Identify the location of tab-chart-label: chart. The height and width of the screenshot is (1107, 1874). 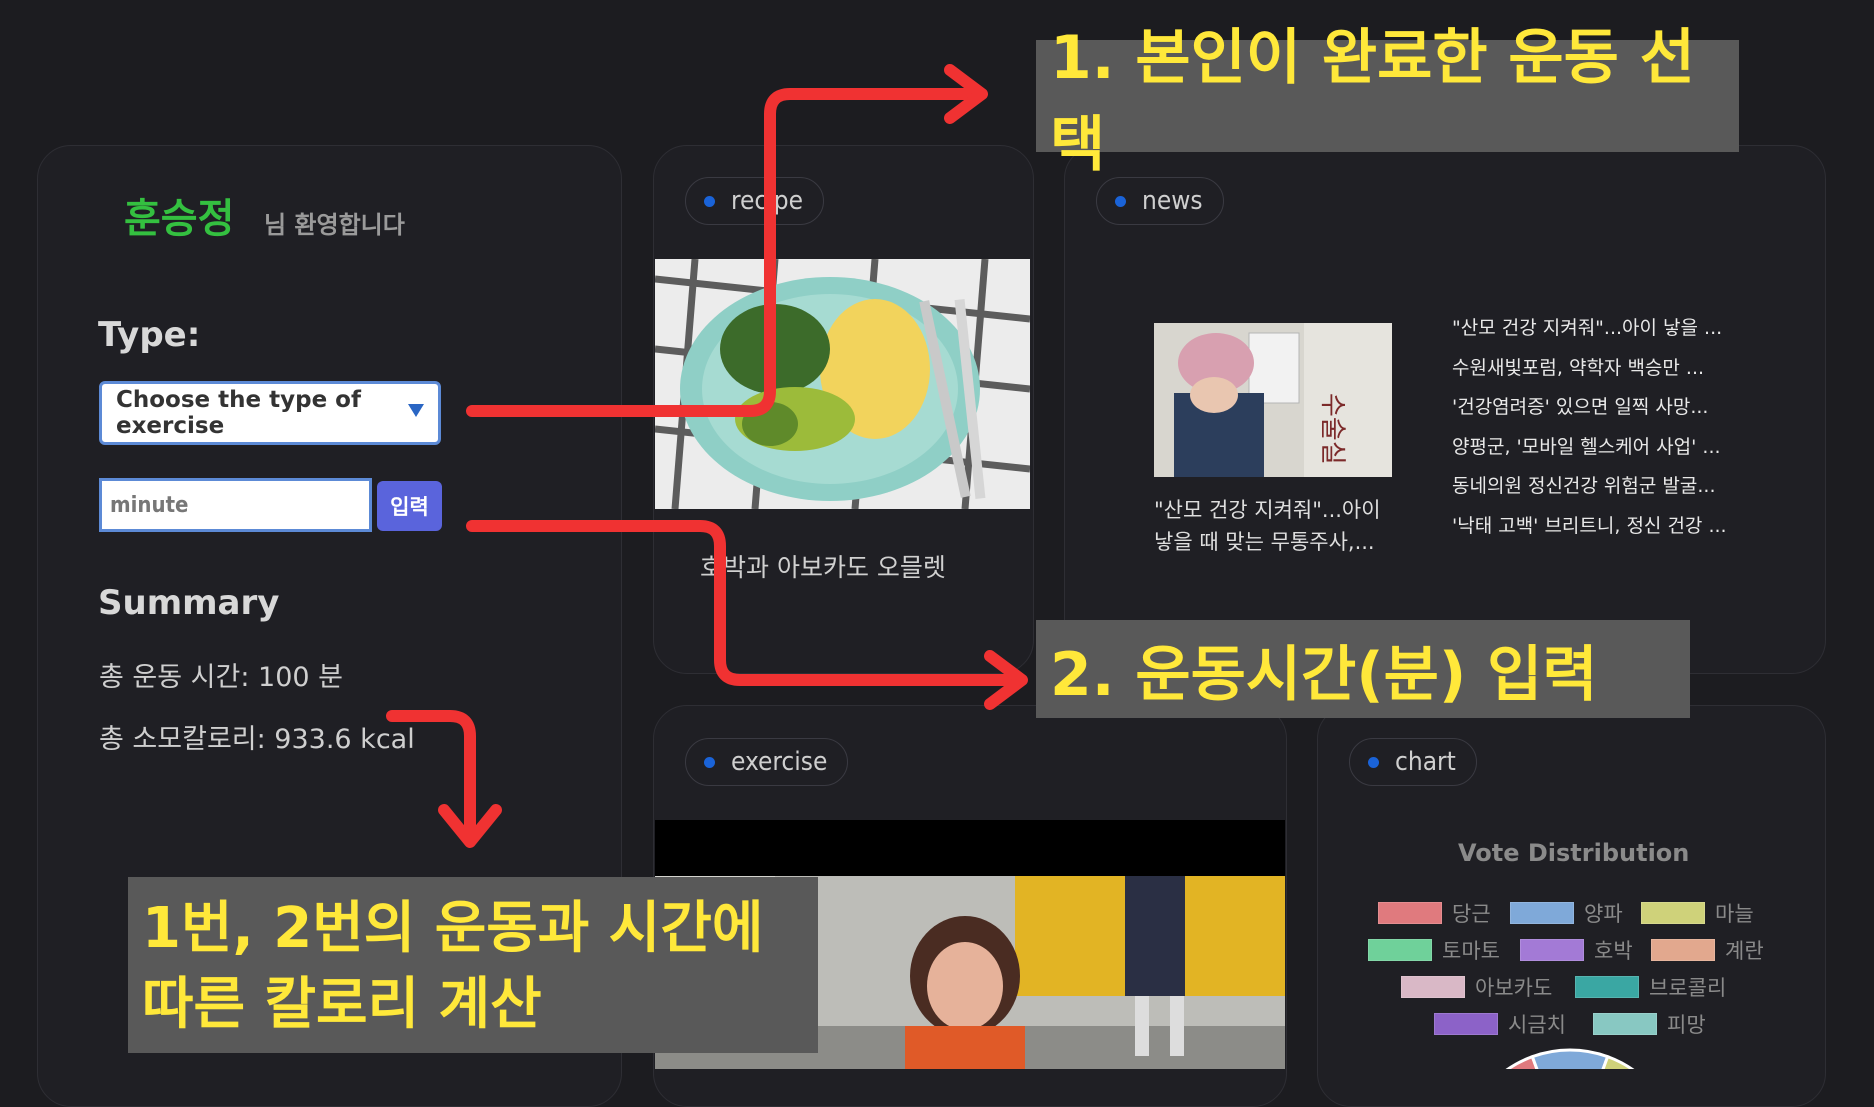
(1425, 762).